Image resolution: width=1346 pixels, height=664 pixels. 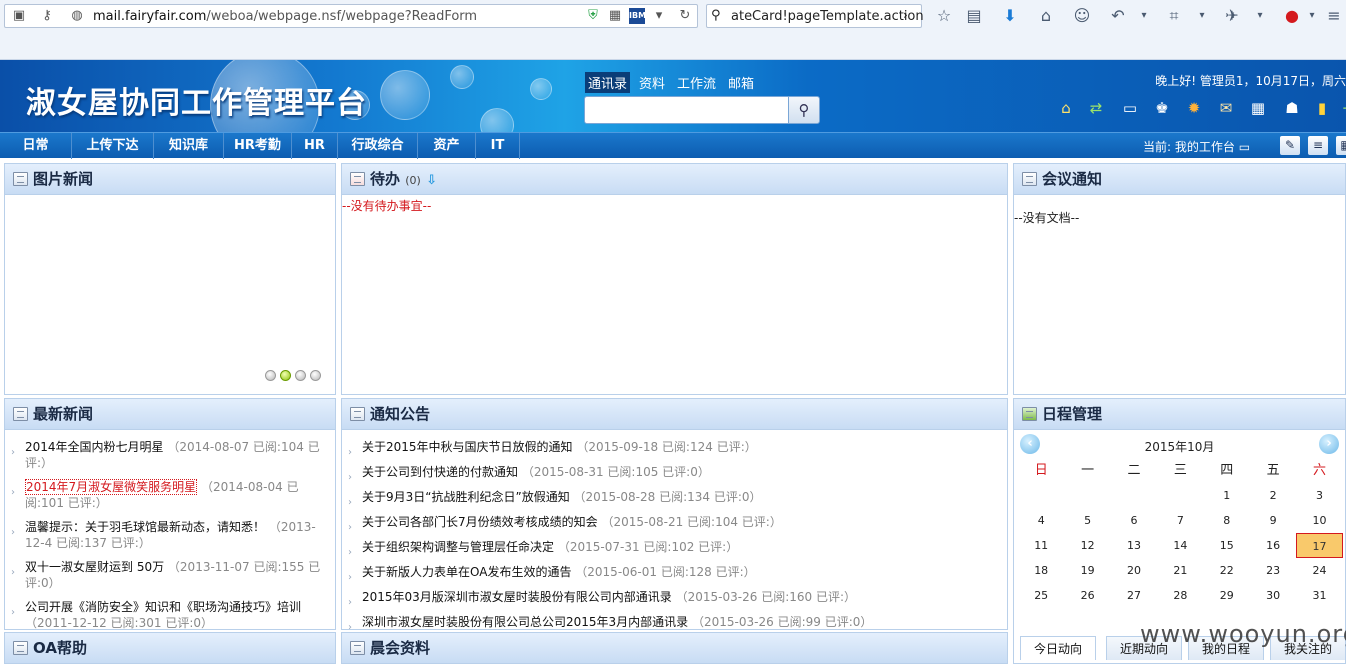 What do you see at coordinates (615, 16) in the screenshot?
I see `qr-code-icon: ▦` at bounding box center [615, 16].